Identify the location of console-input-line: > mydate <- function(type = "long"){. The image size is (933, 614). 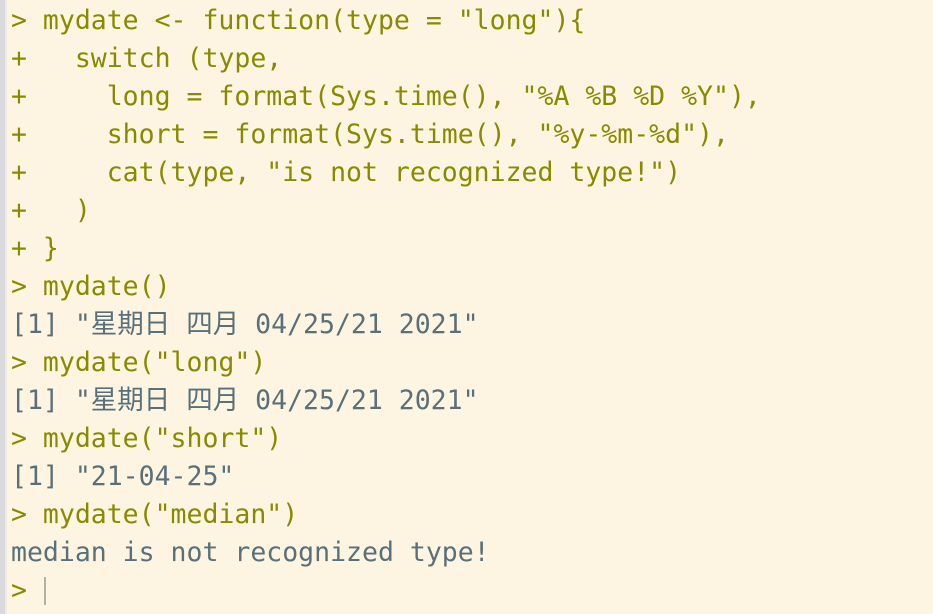
(298, 20).